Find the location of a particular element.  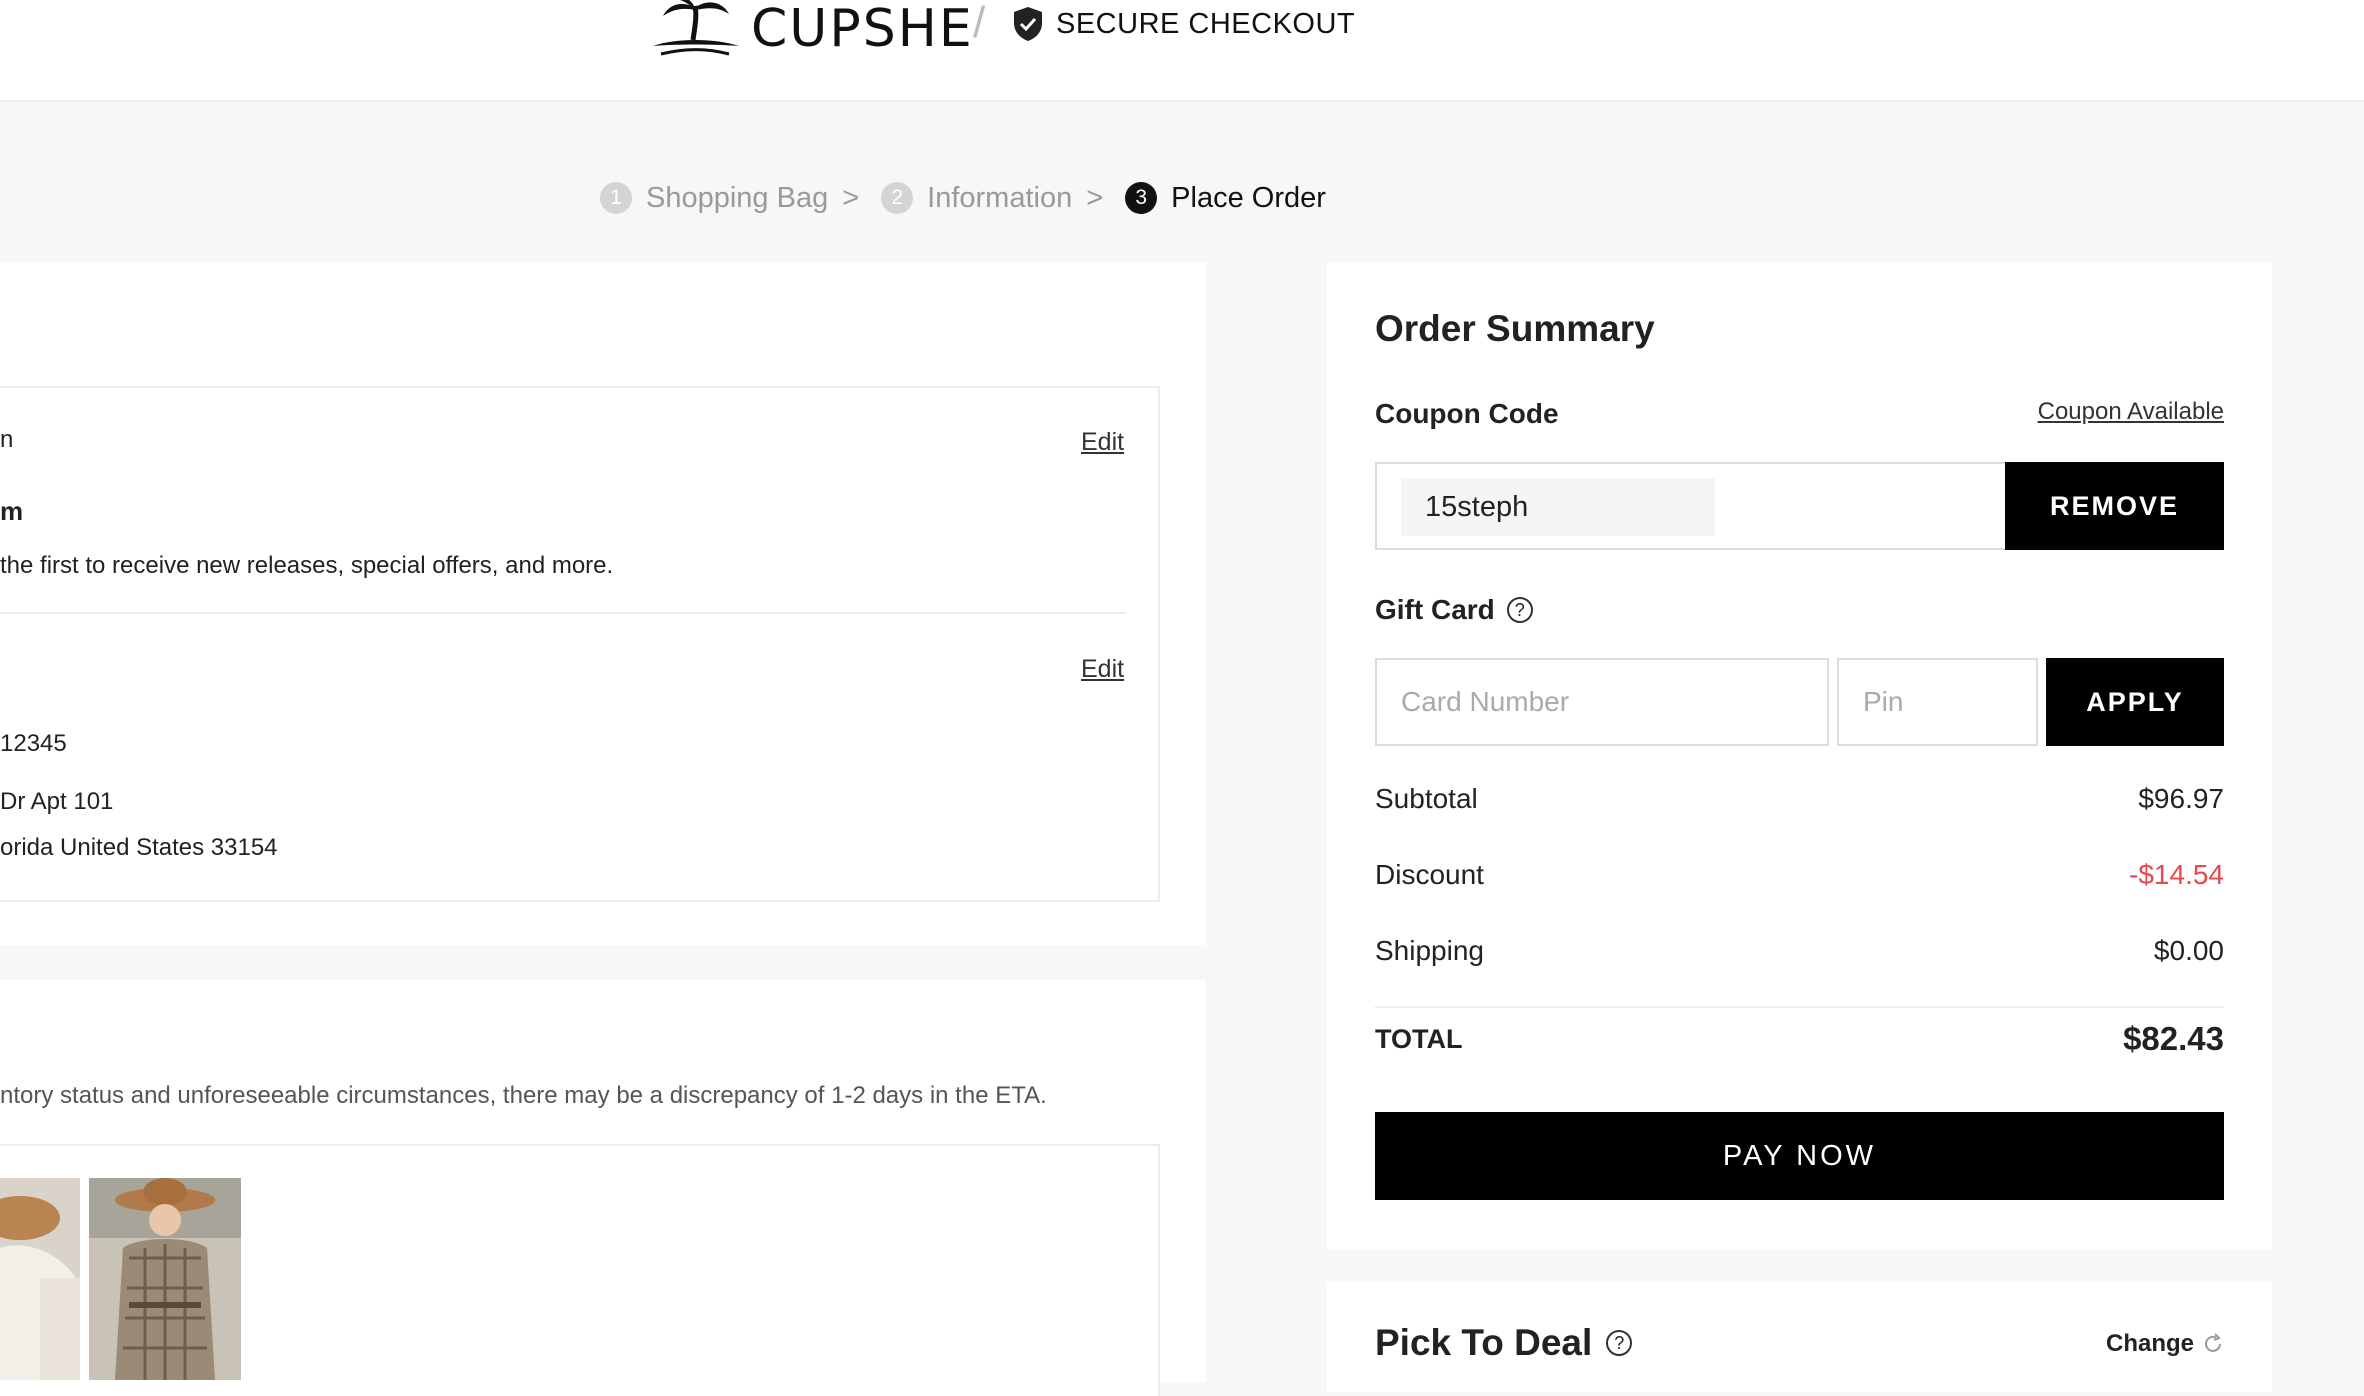

change-deal-button: Change is located at coordinates (2165, 1344).